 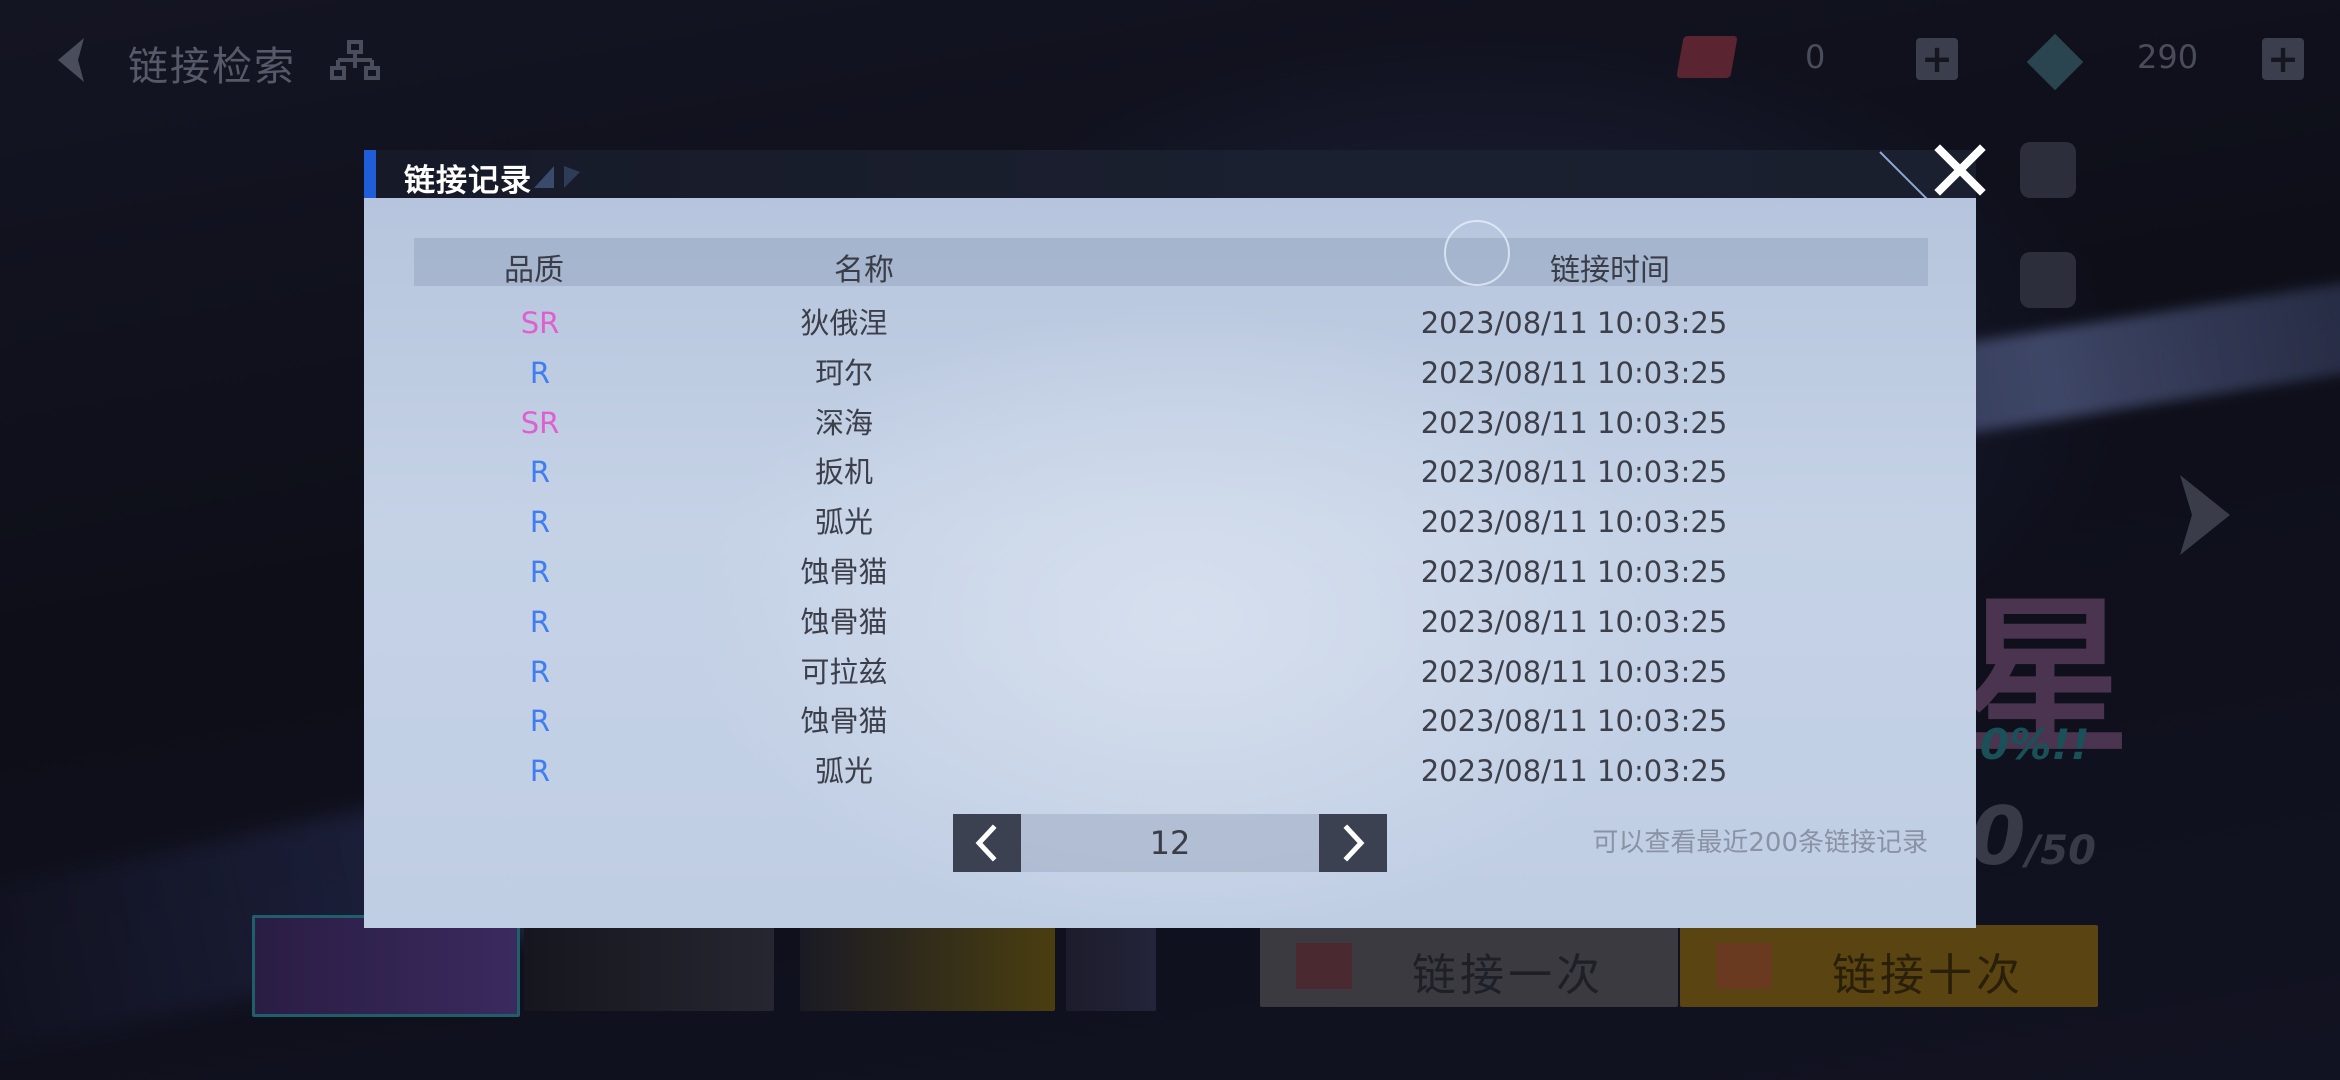 What do you see at coordinates (534, 270) in the screenshot?
I see `column-header-quality: 品质` at bounding box center [534, 270].